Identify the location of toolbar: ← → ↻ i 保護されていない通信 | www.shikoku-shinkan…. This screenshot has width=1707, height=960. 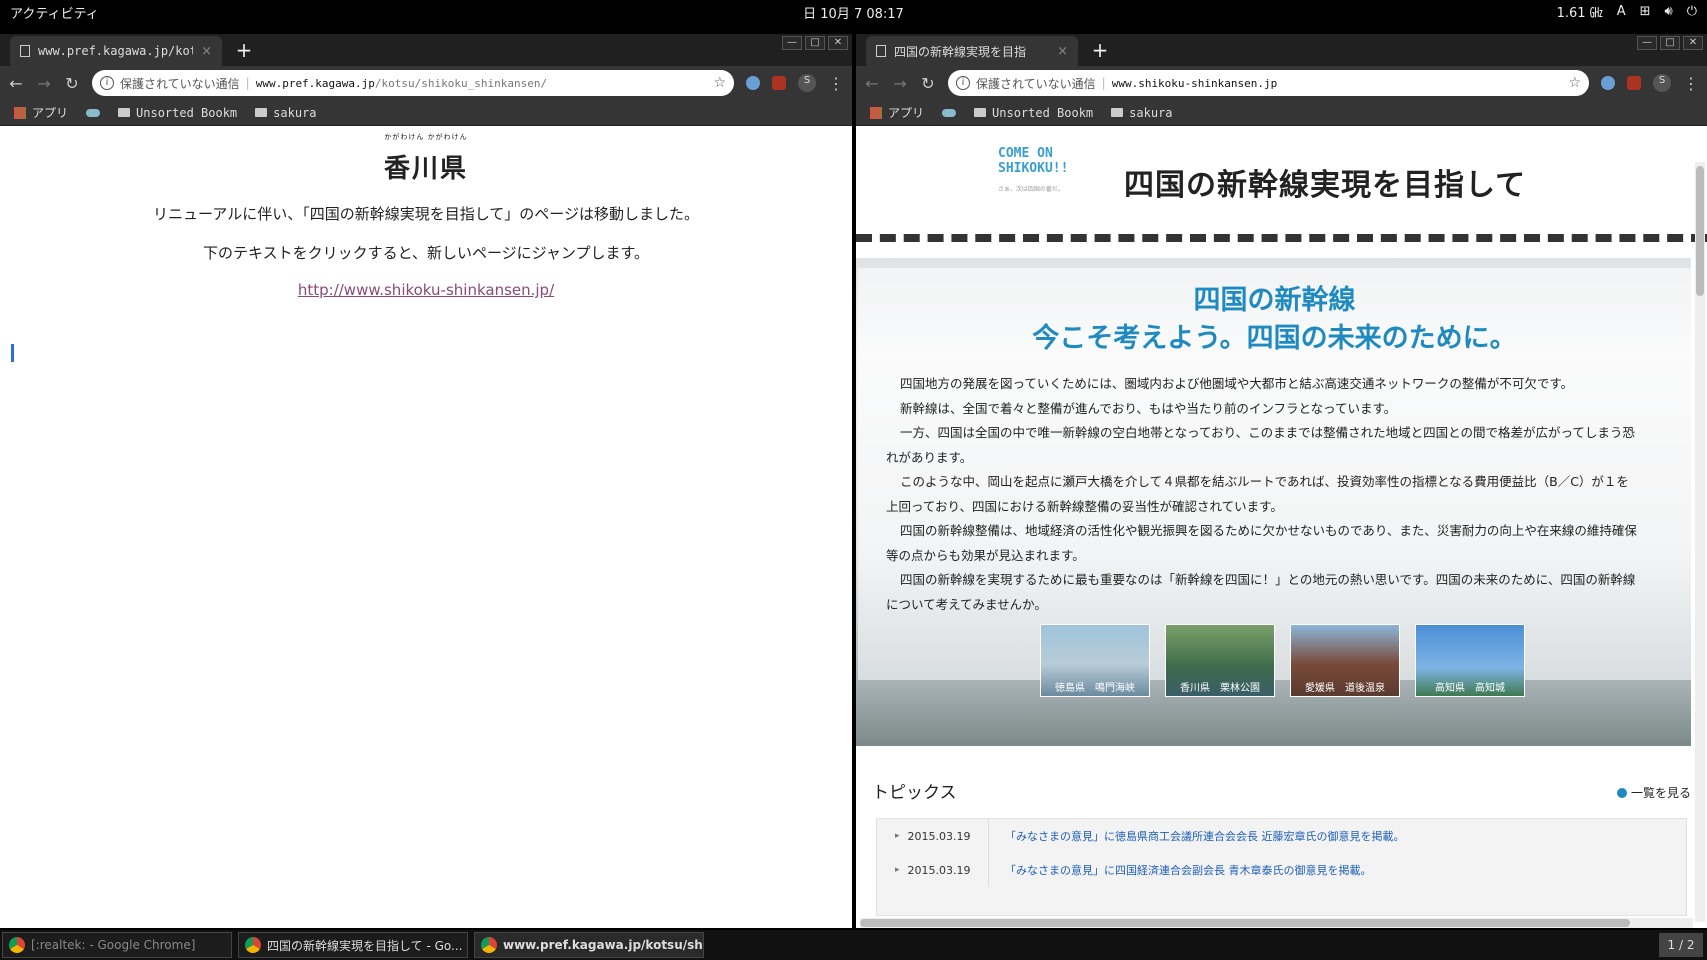
(1281, 83).